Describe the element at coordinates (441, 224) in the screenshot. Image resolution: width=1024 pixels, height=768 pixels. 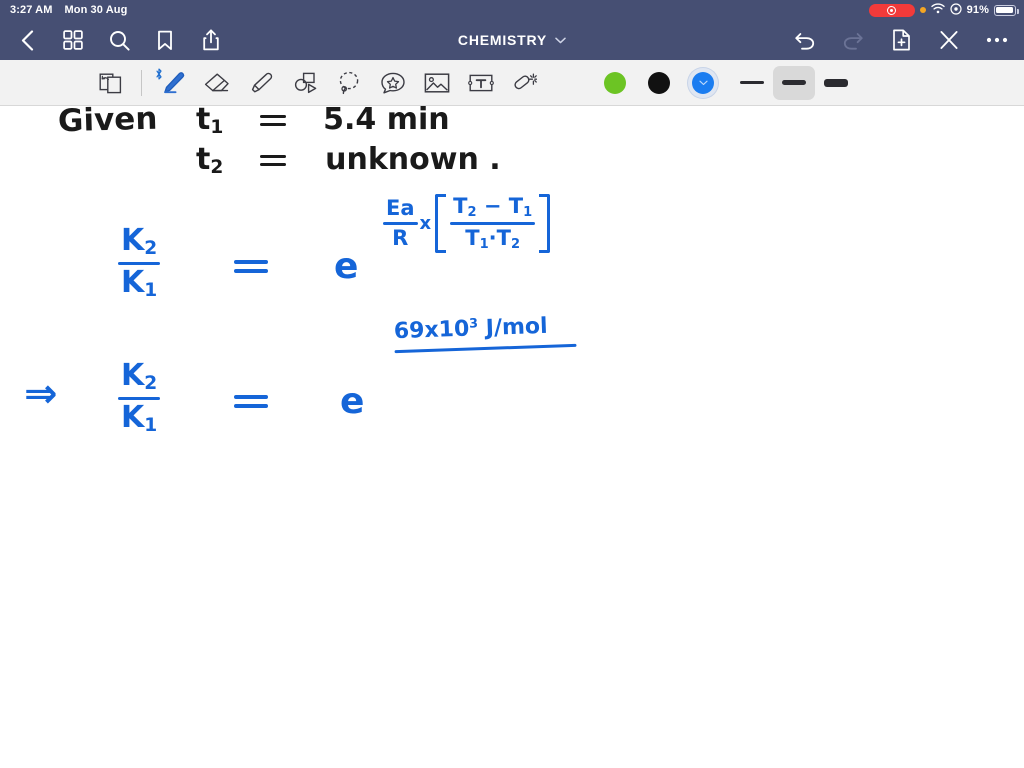
I see `bracket-left` at that location.